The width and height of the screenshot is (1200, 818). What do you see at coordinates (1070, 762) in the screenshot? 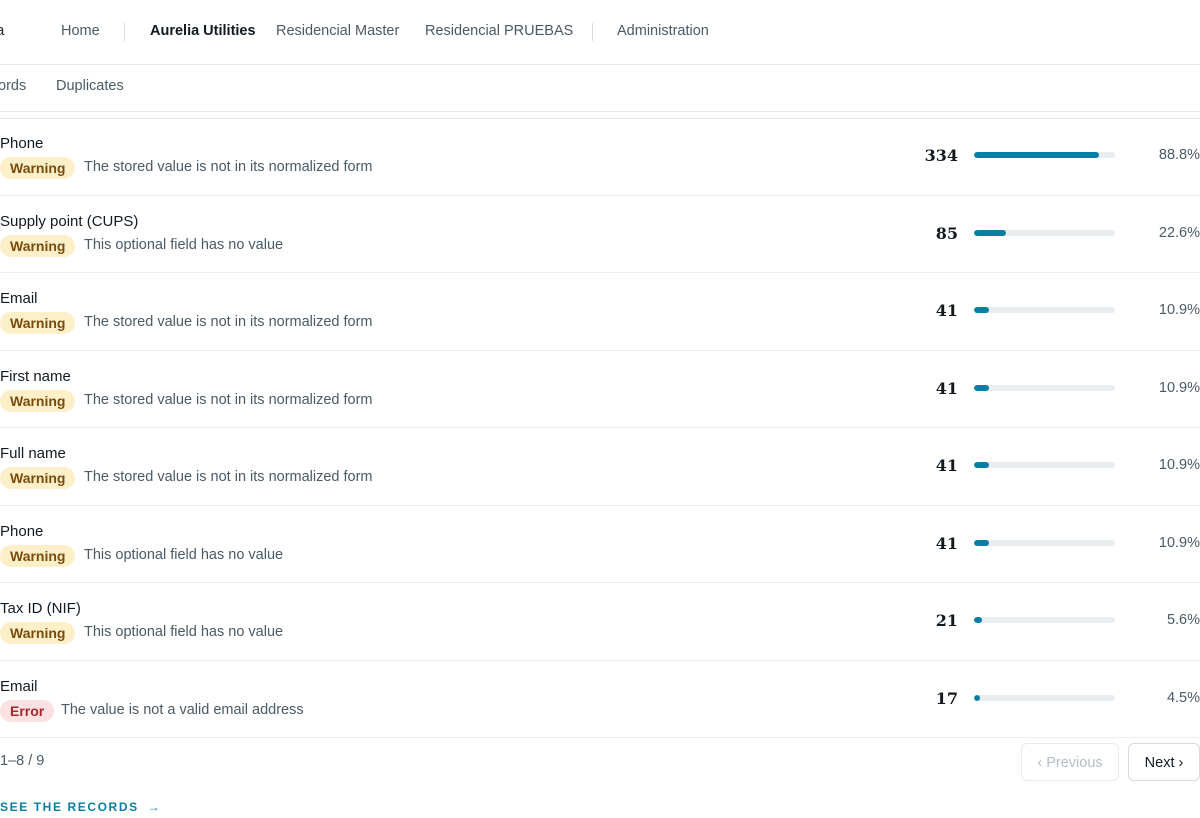
I see `previous-page-button: ‹ Previous` at bounding box center [1070, 762].